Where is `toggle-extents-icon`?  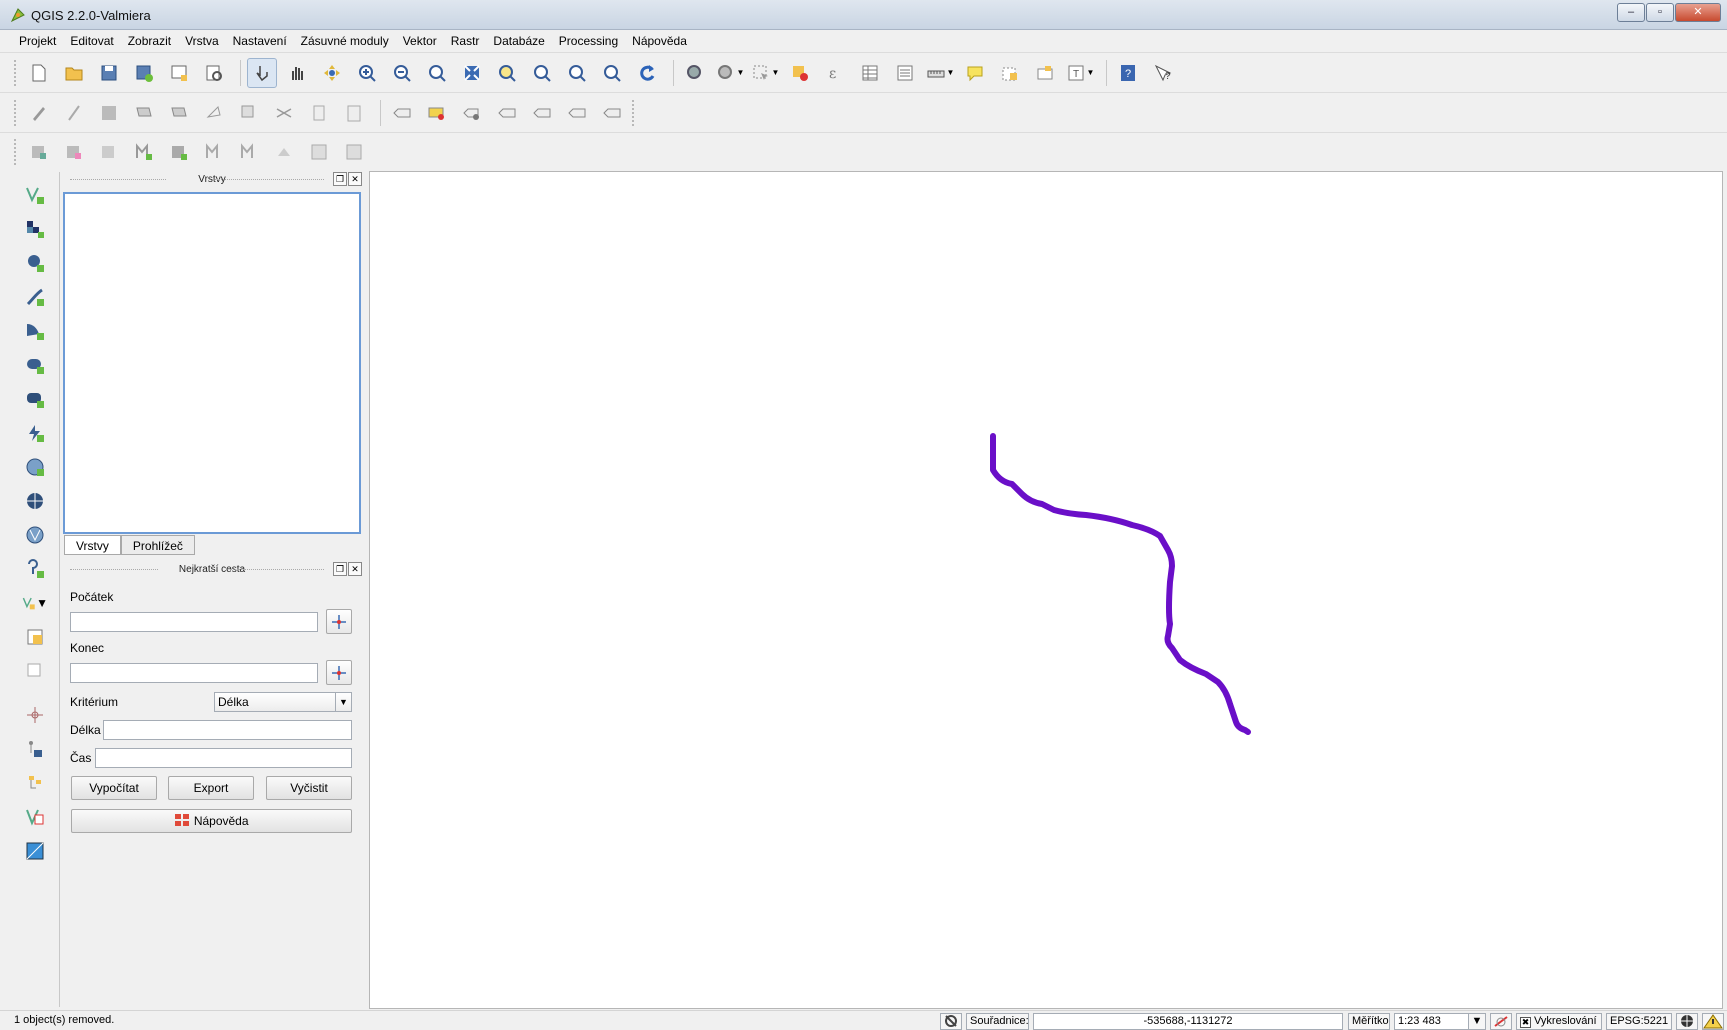
toggle-extents-icon is located at coordinates (951, 1021).